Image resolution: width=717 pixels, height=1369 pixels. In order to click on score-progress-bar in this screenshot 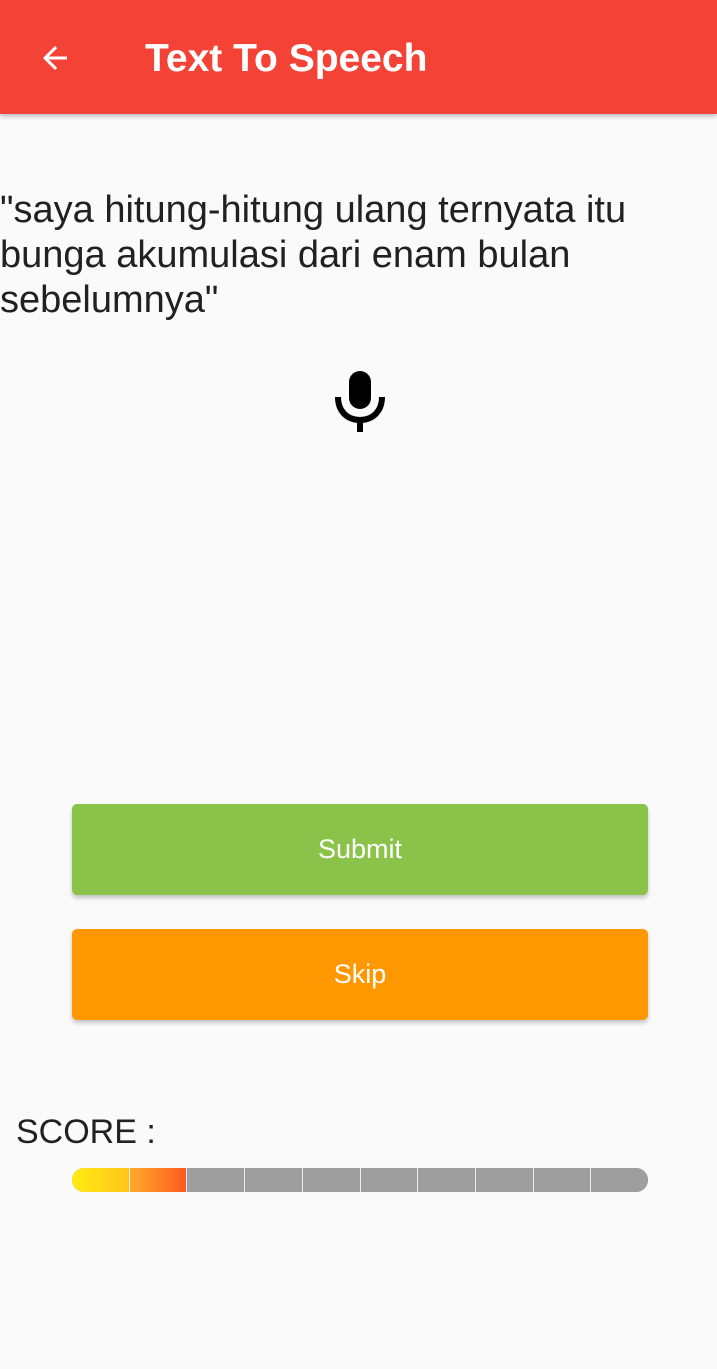, I will do `click(360, 1180)`.